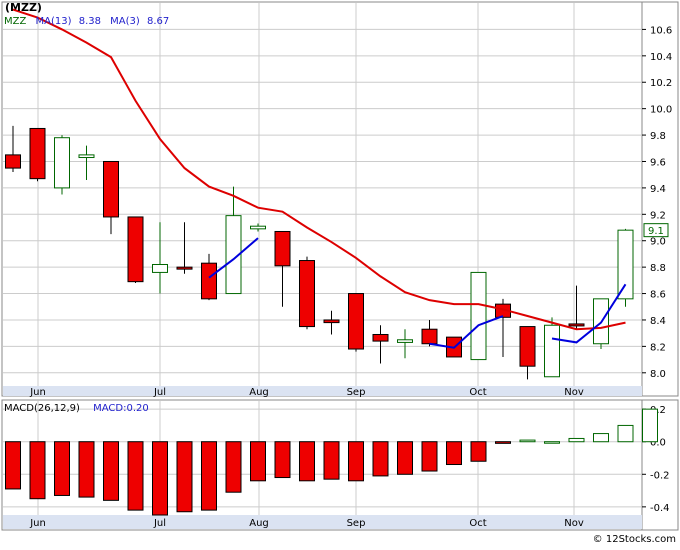  What do you see at coordinates (138, 408) in the screenshot?
I see `macd-value: 0.20` at bounding box center [138, 408].